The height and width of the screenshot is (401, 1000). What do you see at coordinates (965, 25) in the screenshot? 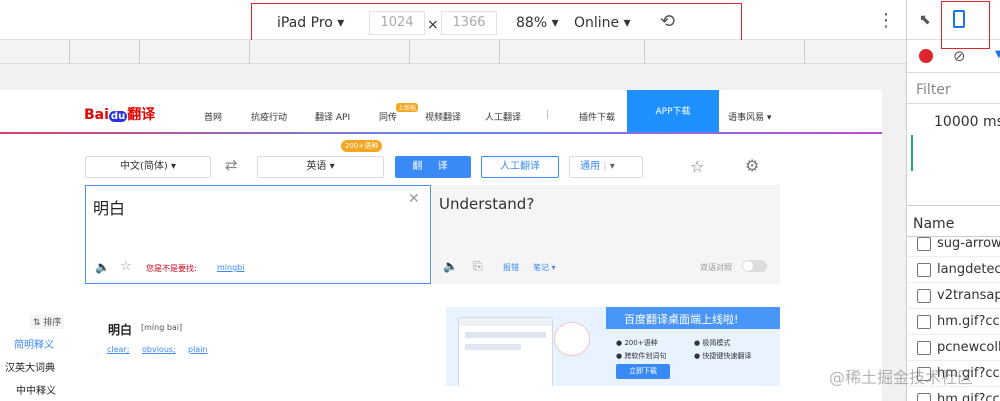
I see `device-toggle-highlight` at bounding box center [965, 25].